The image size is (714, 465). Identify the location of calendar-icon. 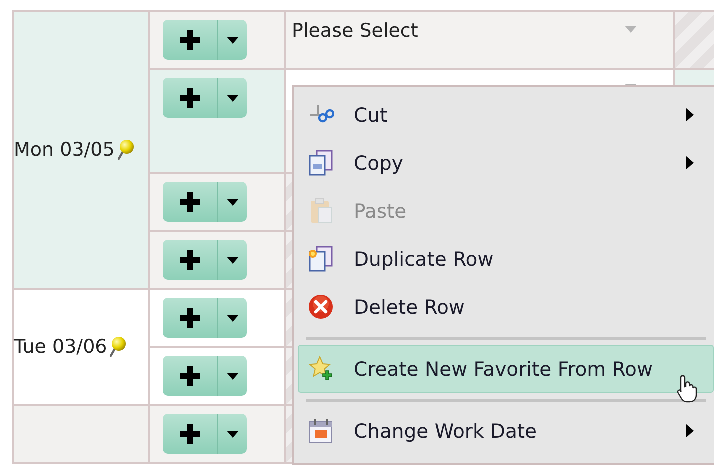
(321, 431).